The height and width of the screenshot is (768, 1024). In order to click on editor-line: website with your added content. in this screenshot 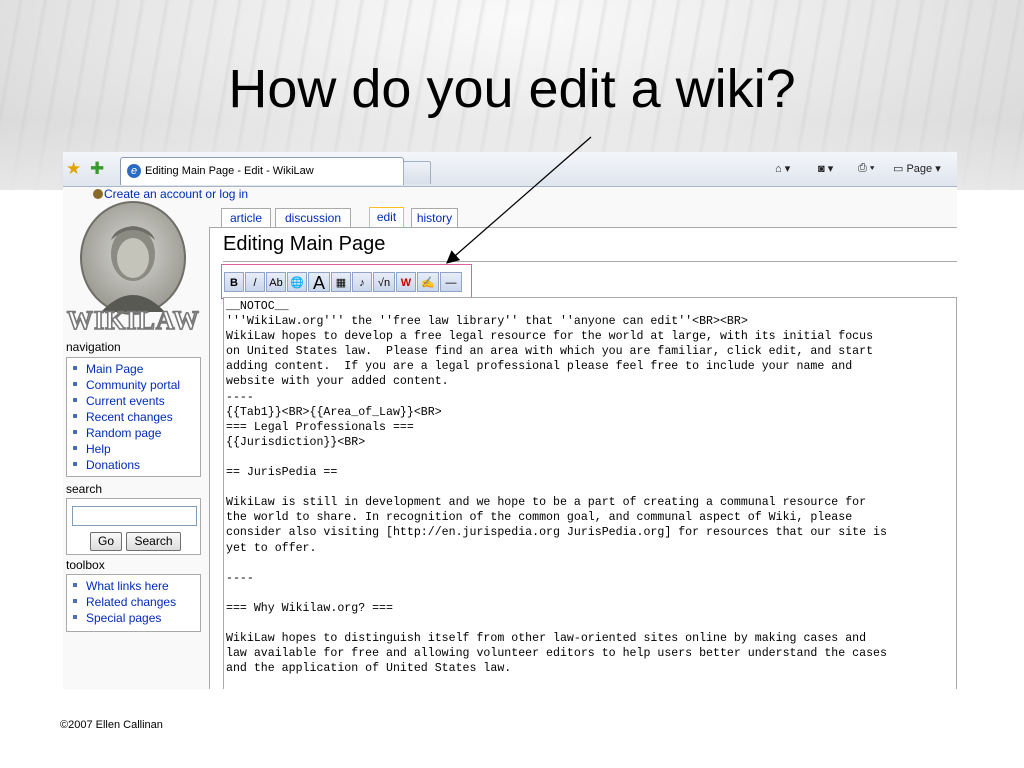, I will do `click(337, 382)`.